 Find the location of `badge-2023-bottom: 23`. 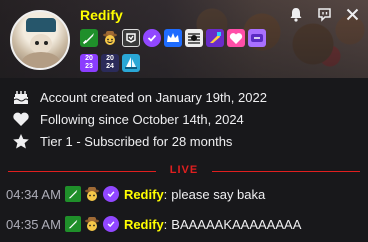

badge-2023-bottom: 23 is located at coordinates (89, 66).